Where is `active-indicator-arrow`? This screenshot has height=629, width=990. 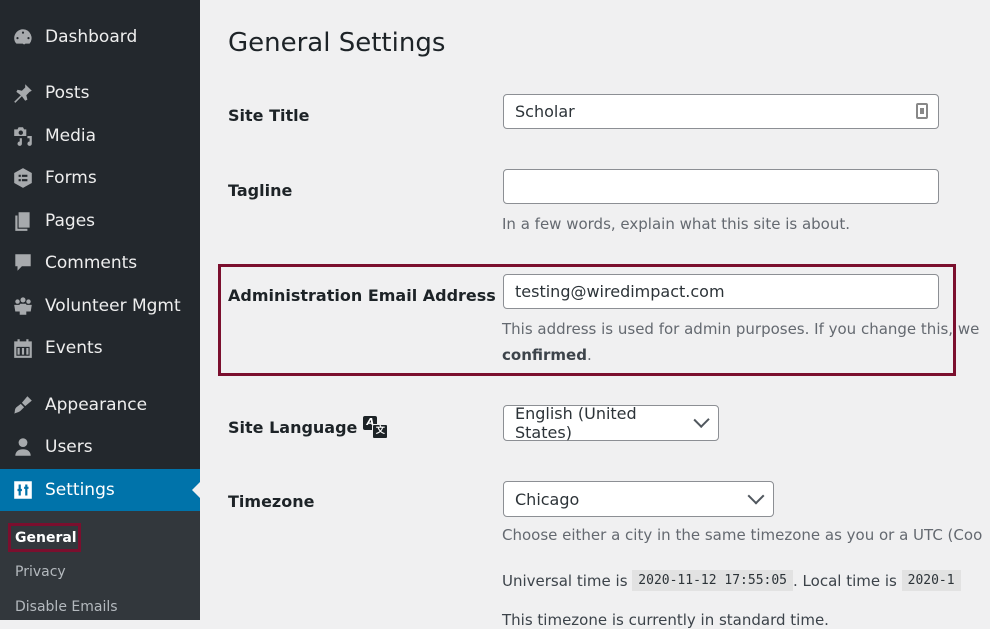 active-indicator-arrow is located at coordinates (196, 490).